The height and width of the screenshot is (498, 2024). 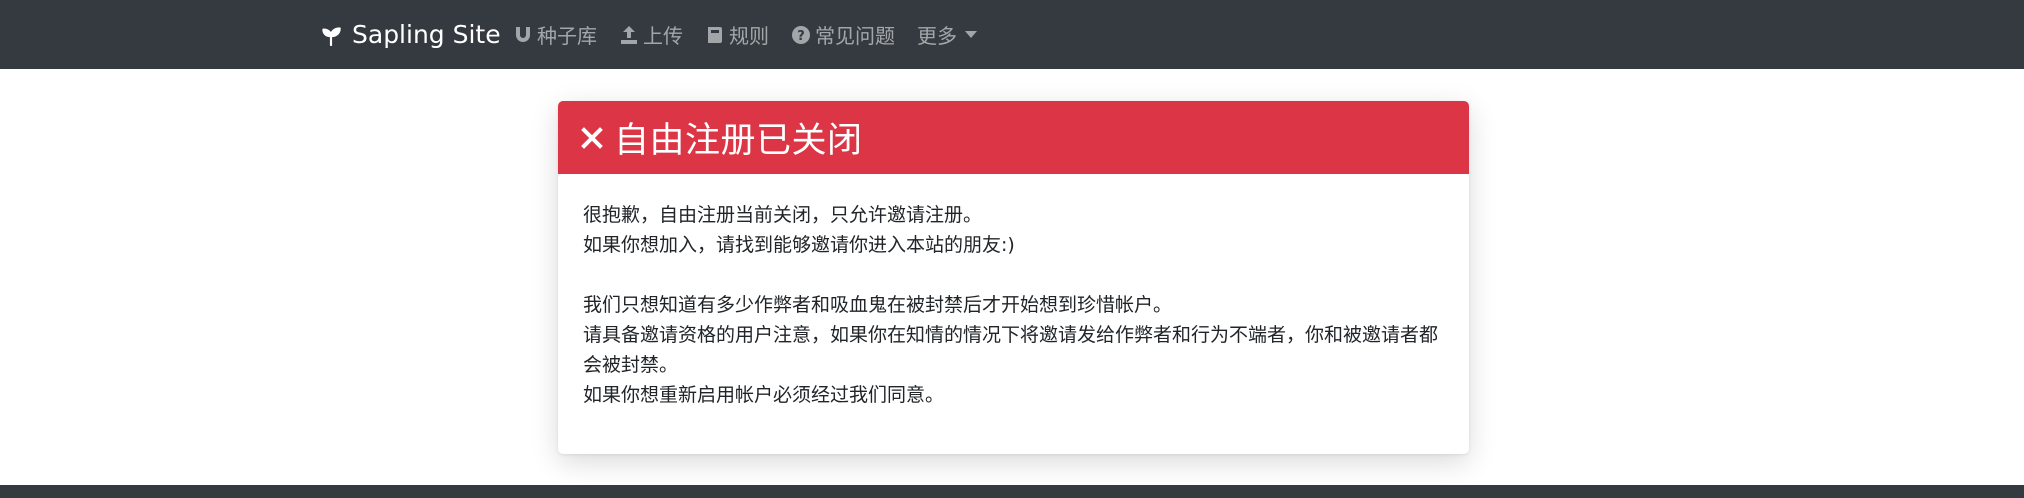 I want to click on nav-item-label: 规则, so click(x=749, y=36).